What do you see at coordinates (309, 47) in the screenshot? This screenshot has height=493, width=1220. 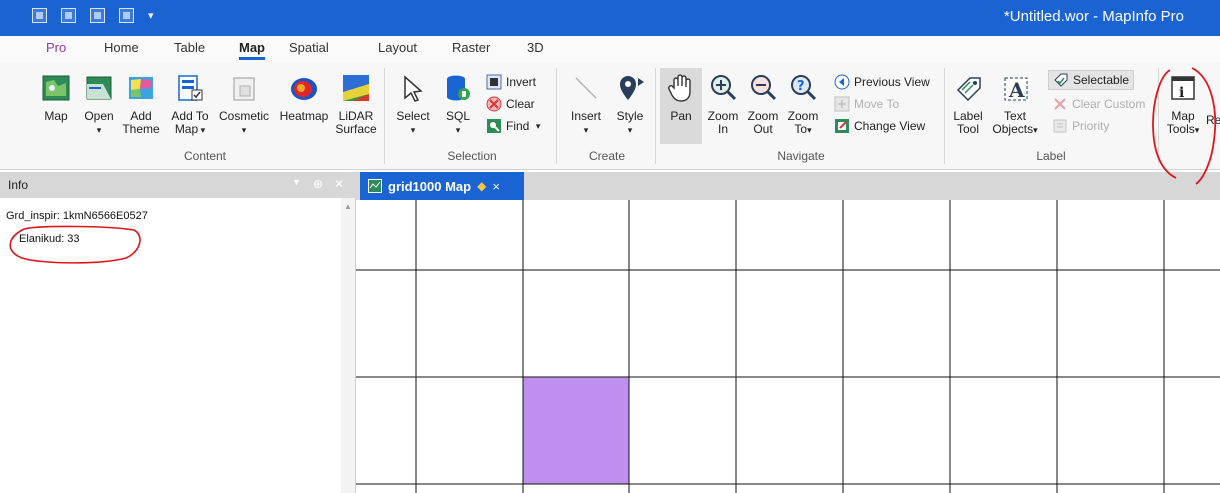 I see `tab-spatial: Spatial` at bounding box center [309, 47].